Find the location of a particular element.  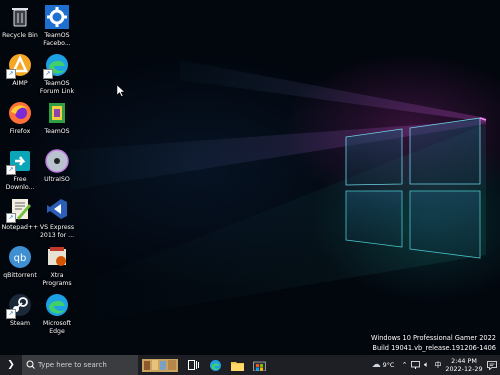

steam-desktop-icon: ↗ Steam is located at coordinates (20, 310).